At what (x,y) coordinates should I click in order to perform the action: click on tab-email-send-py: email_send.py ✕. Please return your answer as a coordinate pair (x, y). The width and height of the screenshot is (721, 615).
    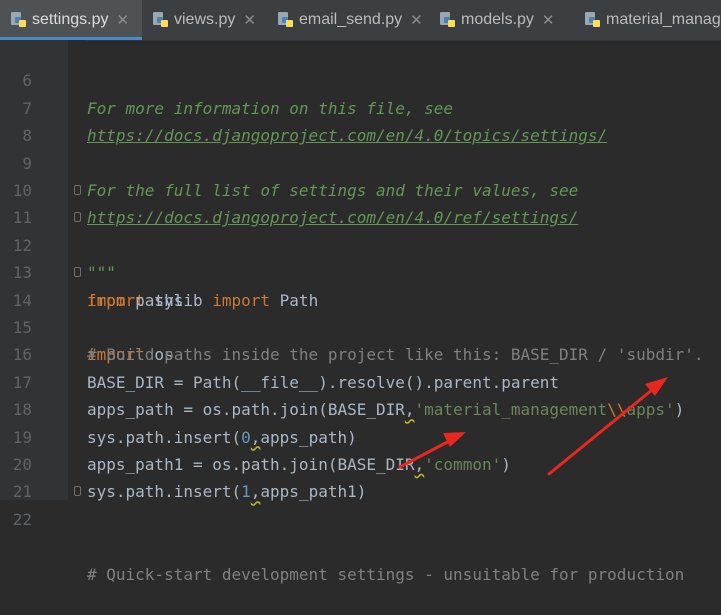
    Looking at the image, I should click on (348, 20).